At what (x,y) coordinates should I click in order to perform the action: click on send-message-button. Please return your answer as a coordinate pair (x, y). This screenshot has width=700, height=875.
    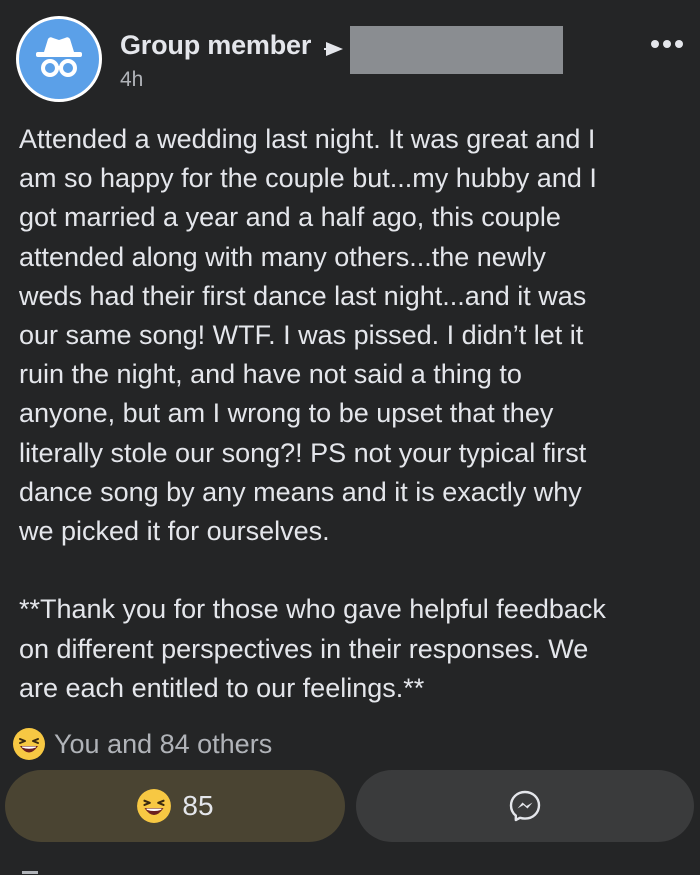
    Looking at the image, I should click on (525, 806).